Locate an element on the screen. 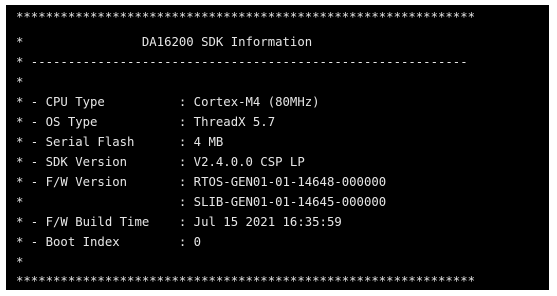  boot-index-line: * - Boot Index : 0 is located at coordinates (109, 242).